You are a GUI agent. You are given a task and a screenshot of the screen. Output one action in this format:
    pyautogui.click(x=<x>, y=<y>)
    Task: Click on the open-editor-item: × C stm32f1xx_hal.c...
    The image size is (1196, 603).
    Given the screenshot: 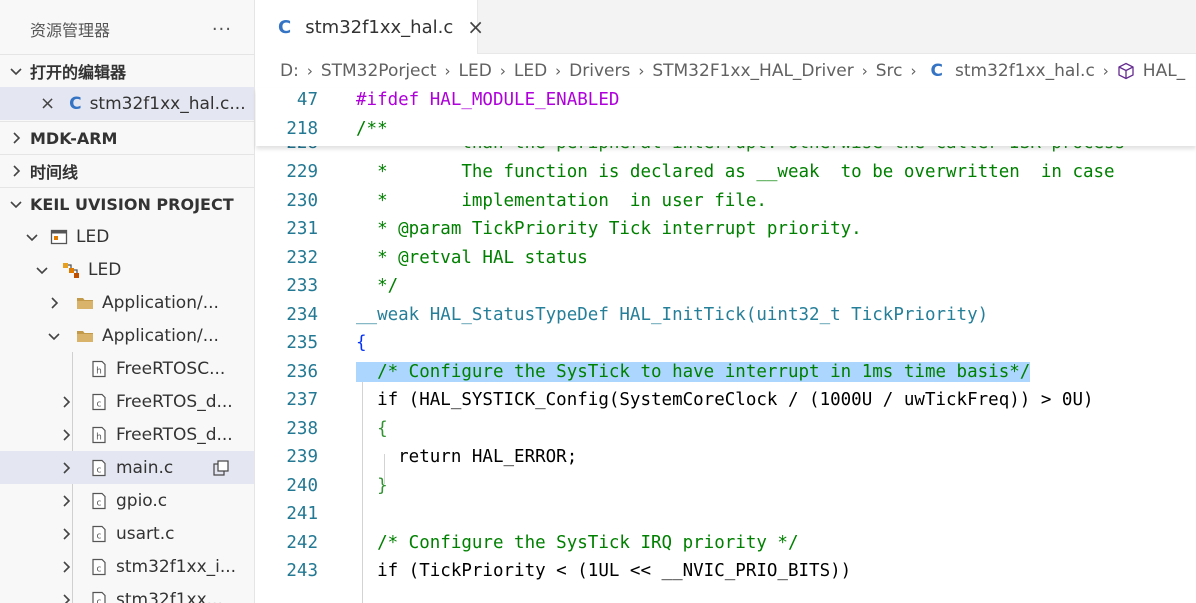 What is the action you would take?
    pyautogui.click(x=127, y=103)
    